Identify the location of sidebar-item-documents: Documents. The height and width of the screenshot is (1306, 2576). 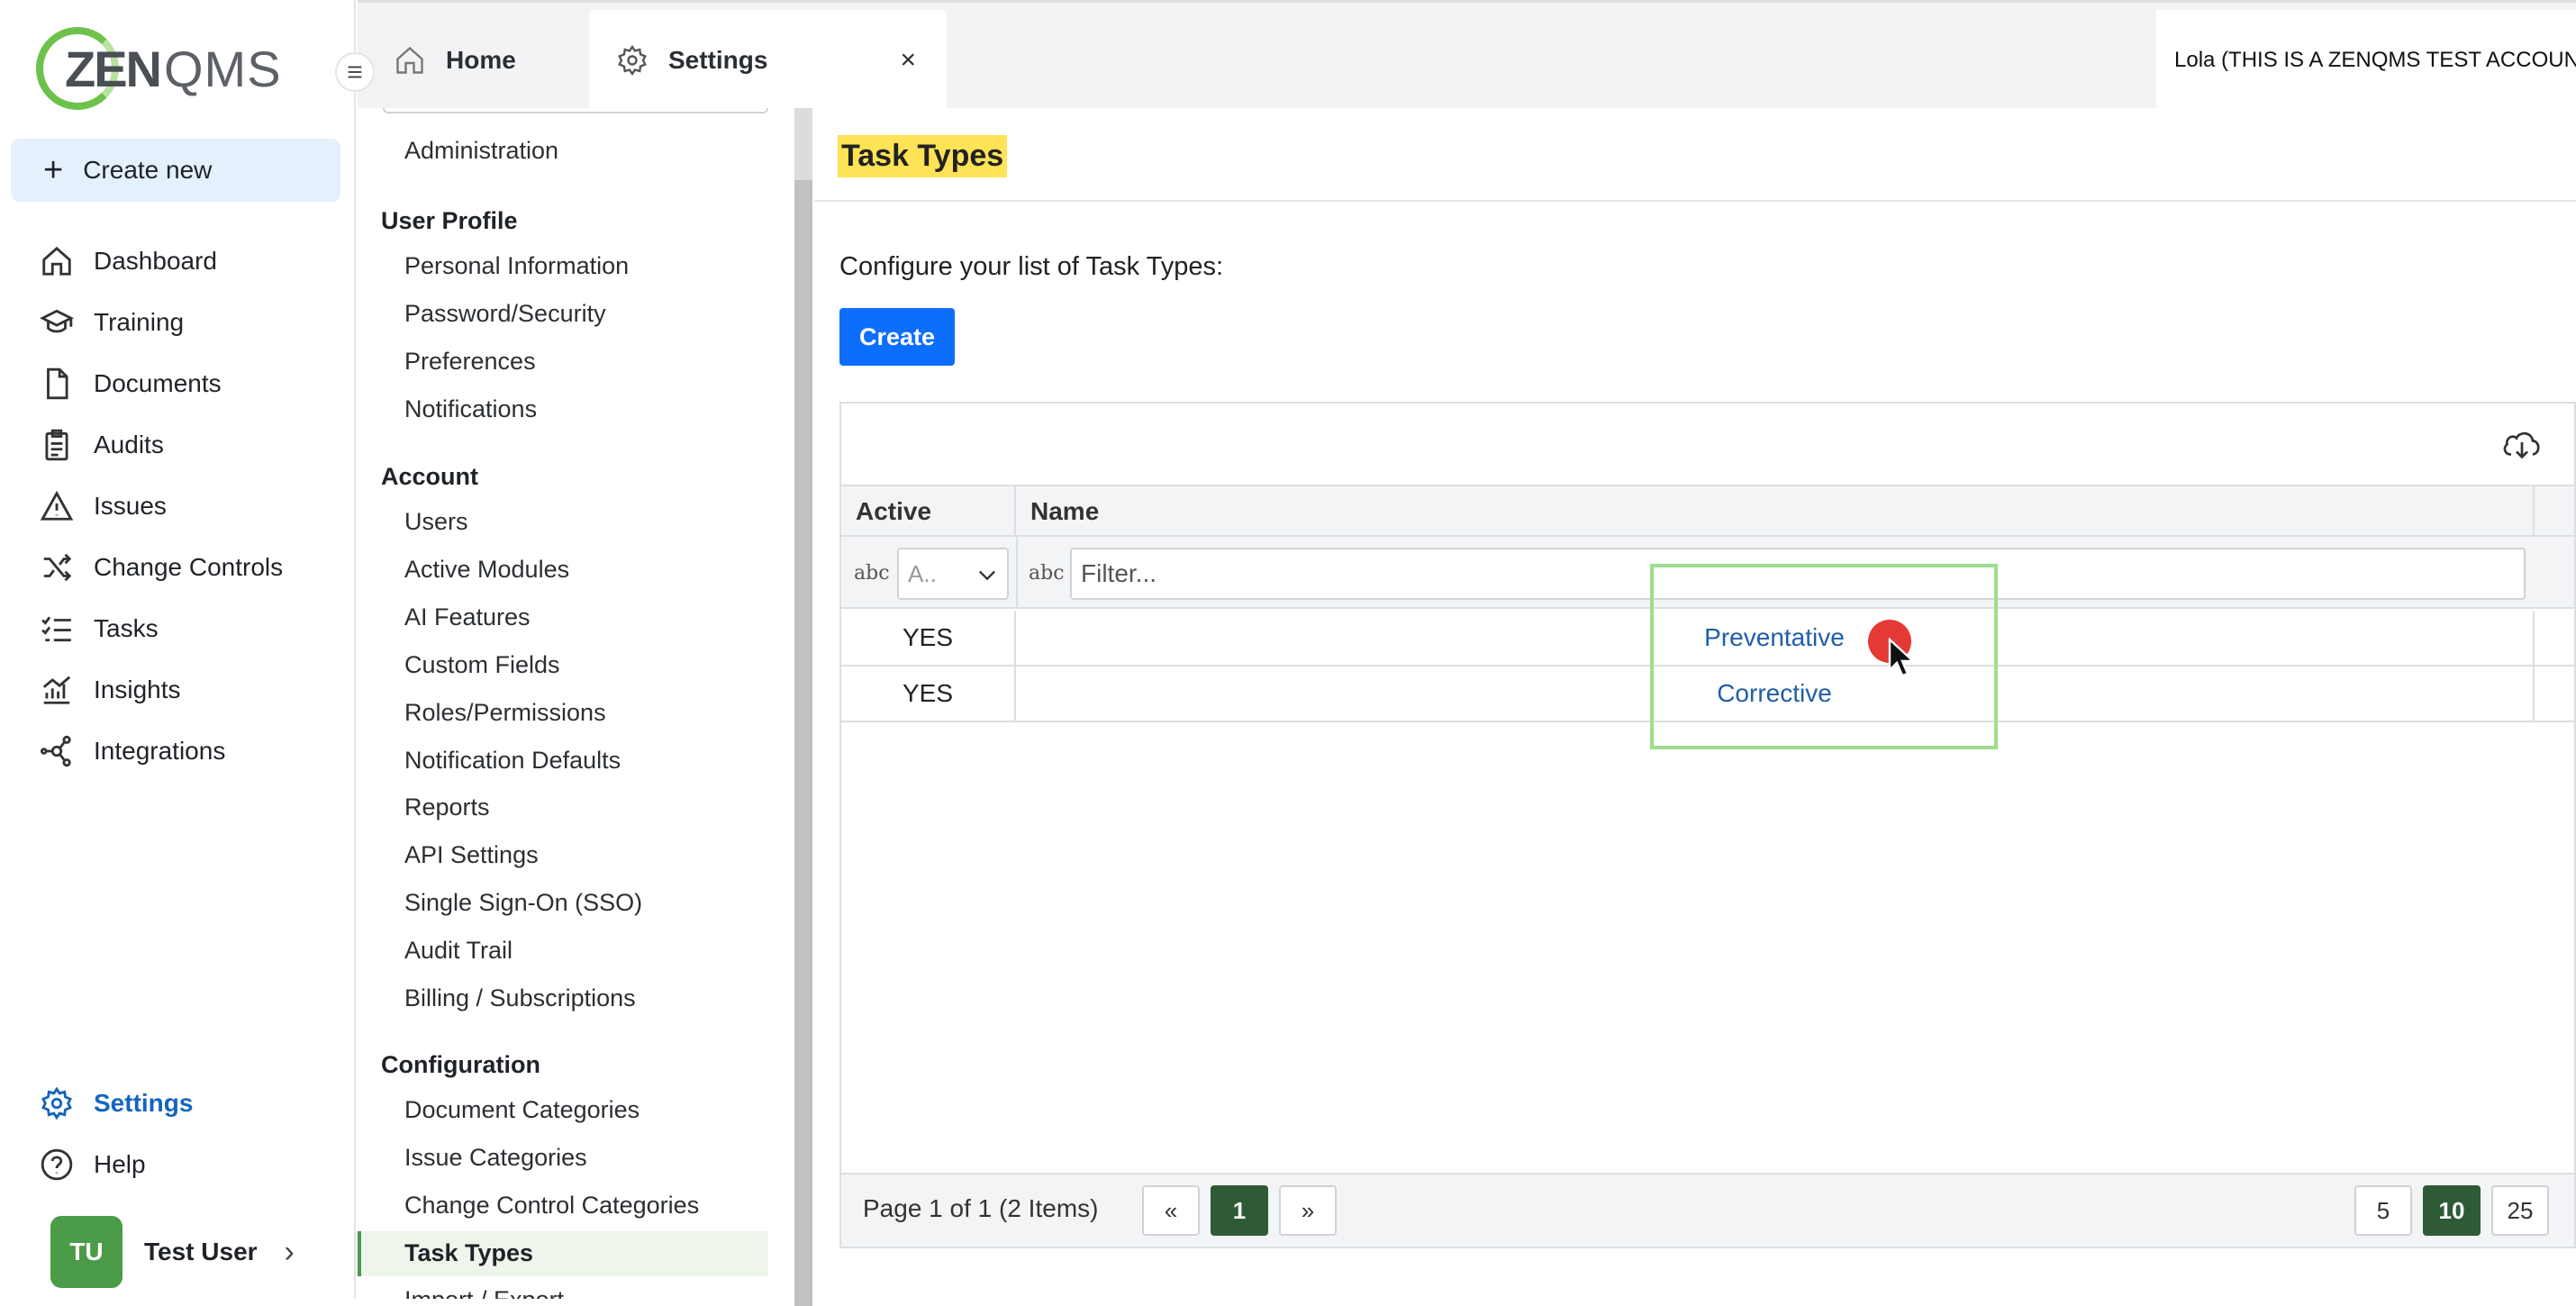
(131, 384).